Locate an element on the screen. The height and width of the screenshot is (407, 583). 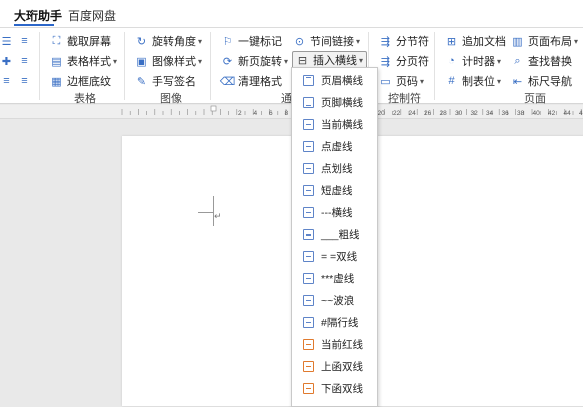
ruler-number: 6 is located at coordinates (271, 113).